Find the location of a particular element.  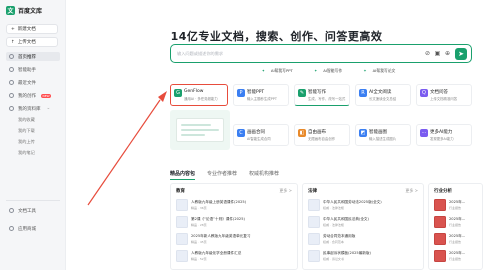

item-meta: 精品 · 28页 is located at coordinates (199, 225).